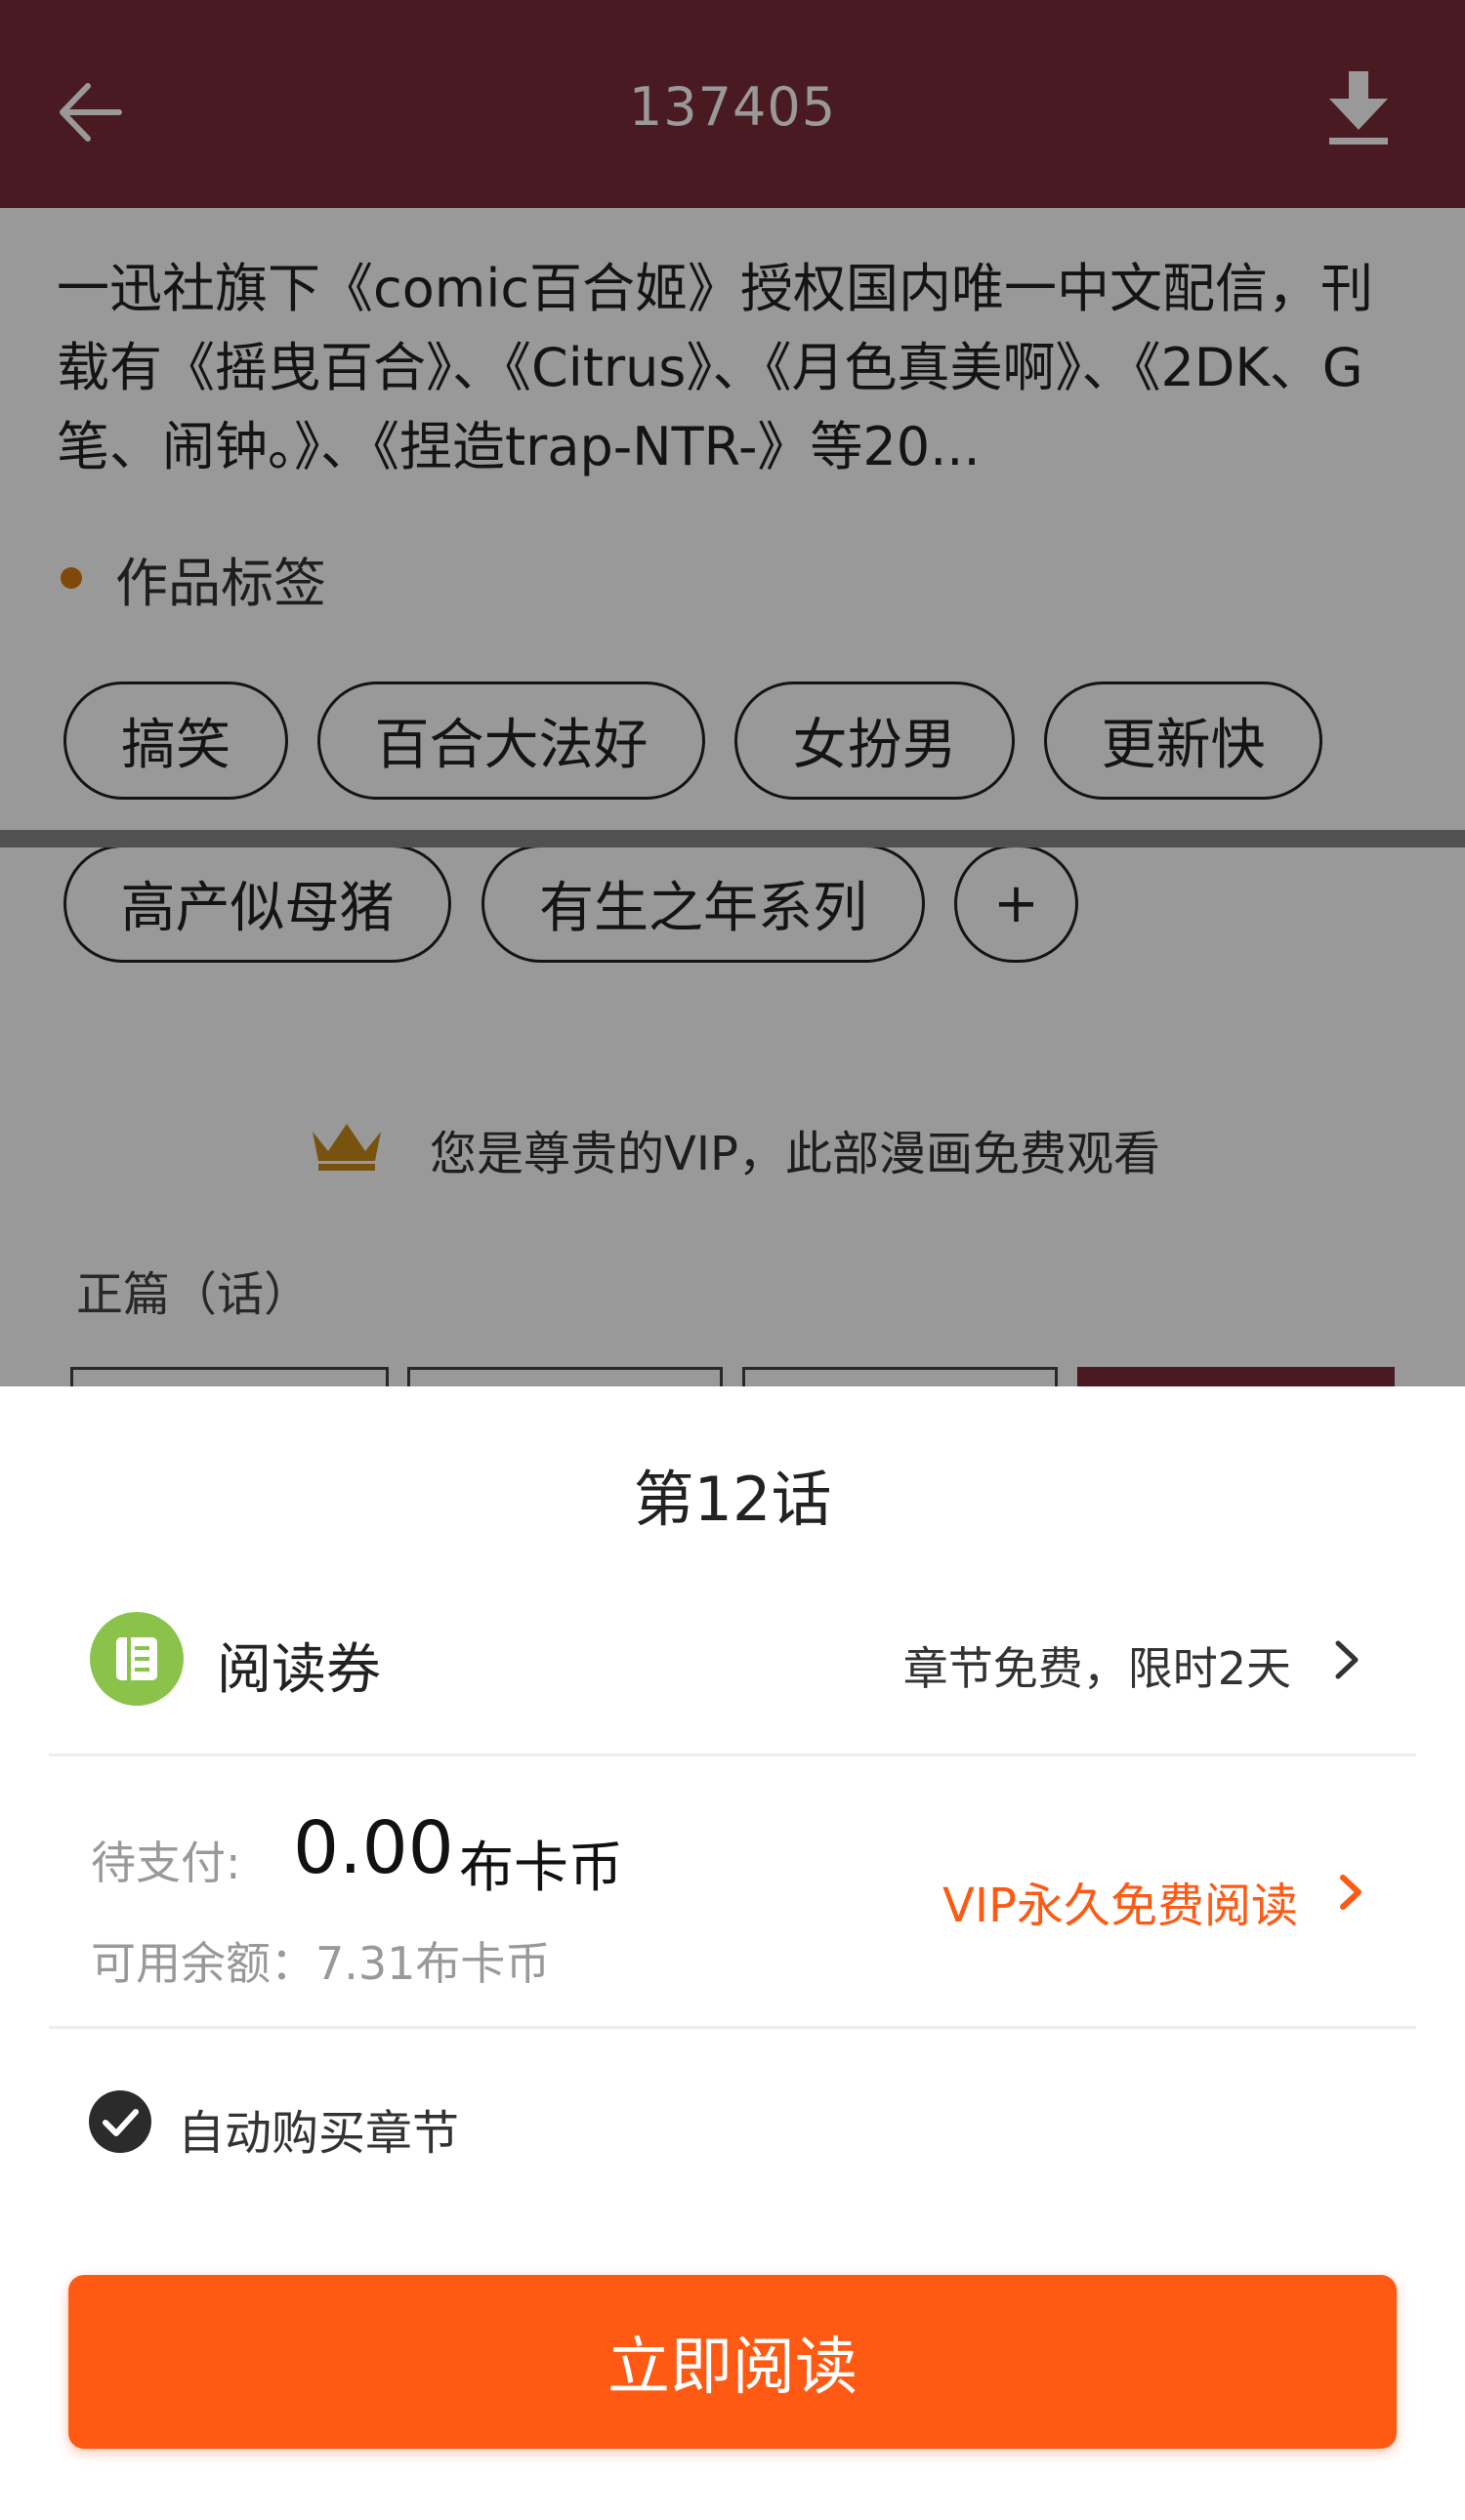  Describe the element at coordinates (120, 2121) in the screenshot. I see `checkmark-icon` at that location.